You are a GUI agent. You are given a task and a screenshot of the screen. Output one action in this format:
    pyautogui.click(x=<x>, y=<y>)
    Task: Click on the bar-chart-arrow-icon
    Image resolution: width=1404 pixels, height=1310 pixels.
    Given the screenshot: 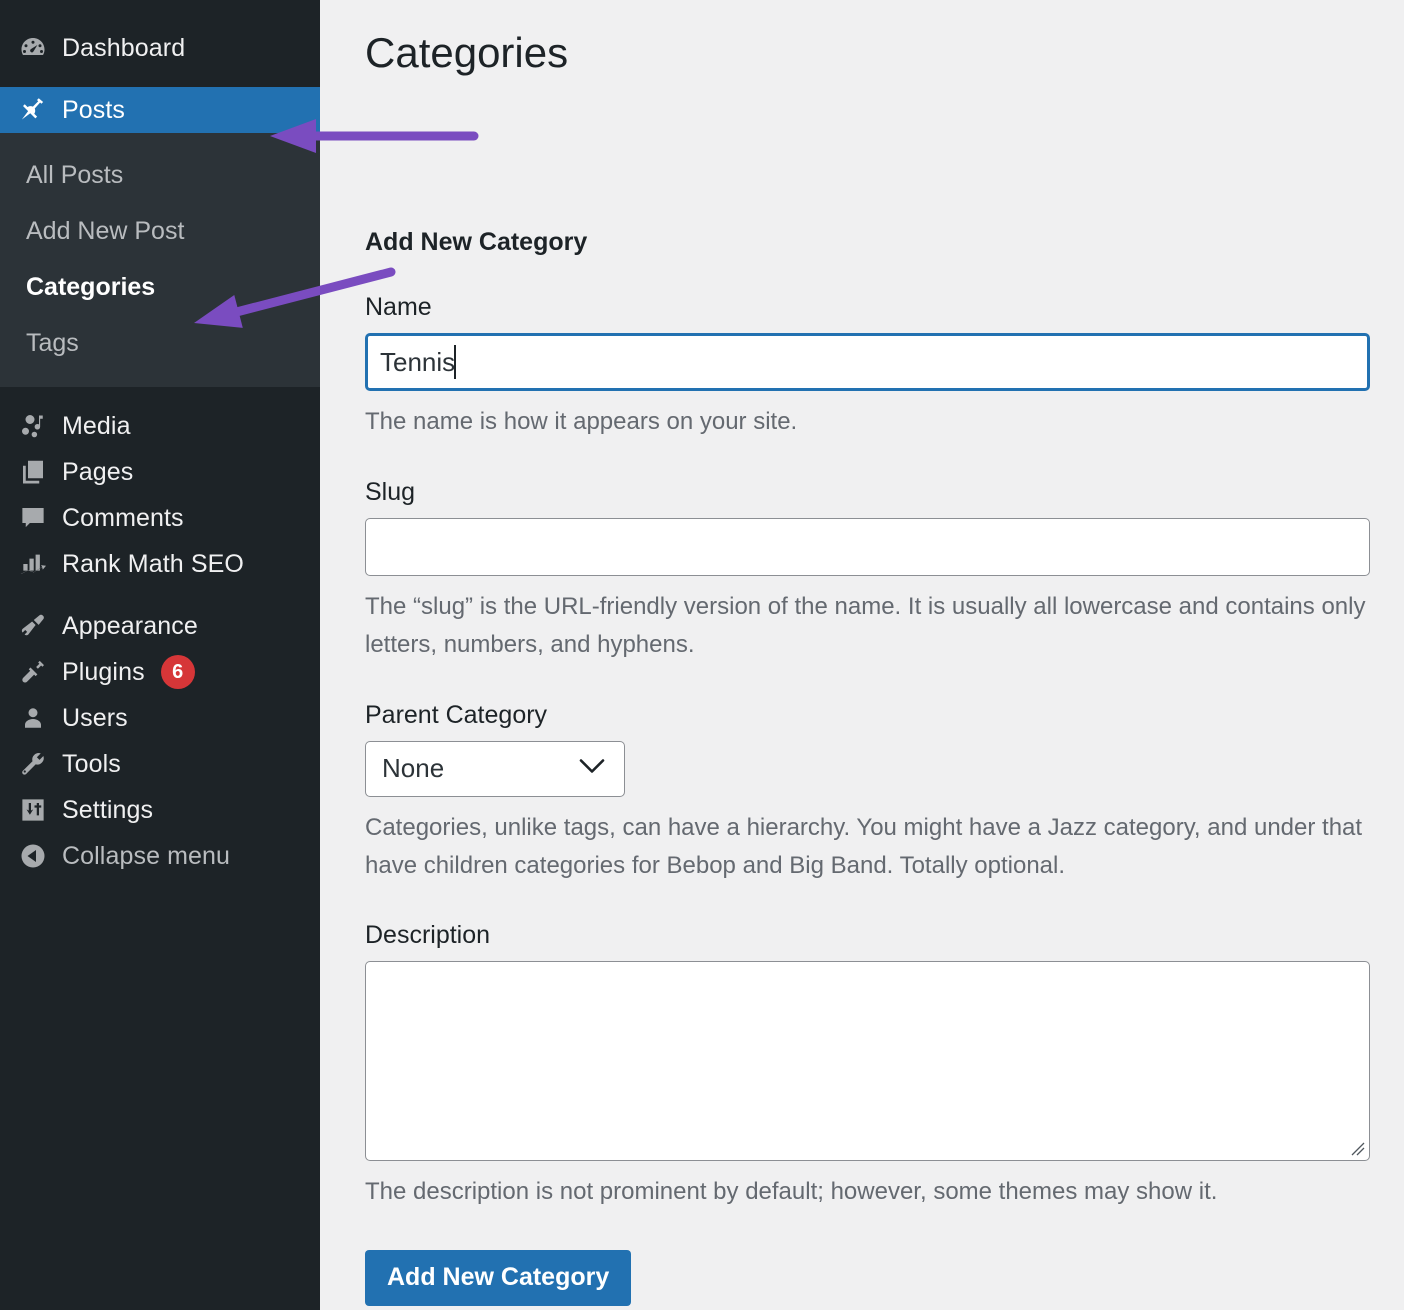 What is the action you would take?
    pyautogui.click(x=40, y=564)
    